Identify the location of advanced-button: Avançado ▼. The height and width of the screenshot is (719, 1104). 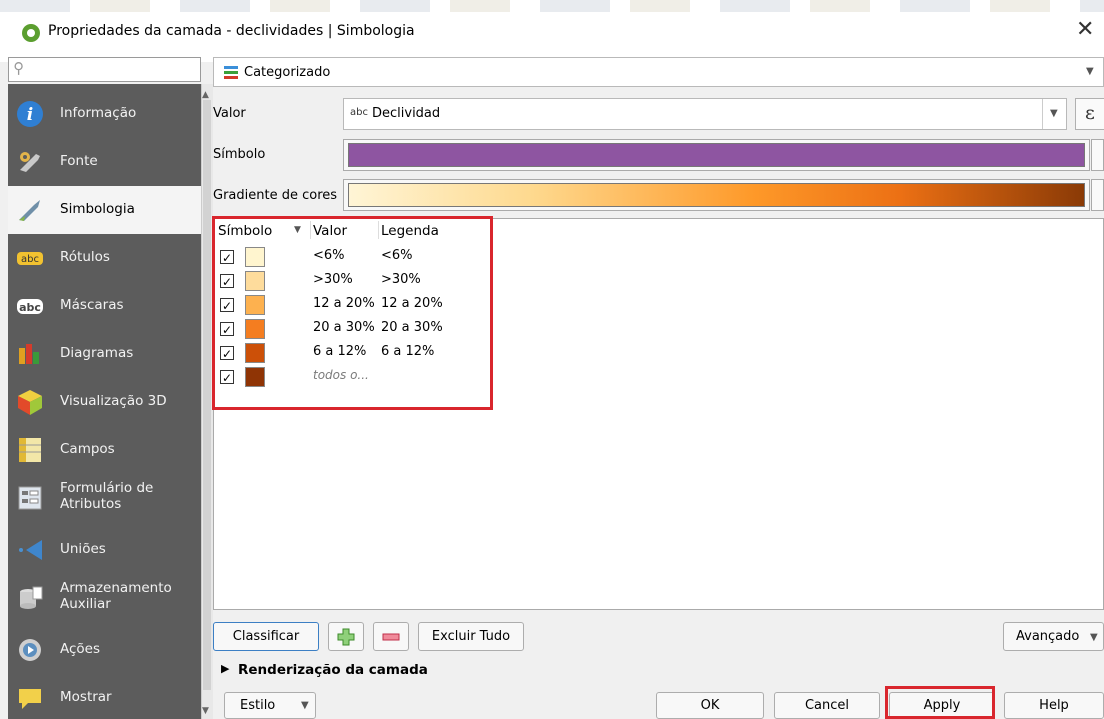
(1053, 636).